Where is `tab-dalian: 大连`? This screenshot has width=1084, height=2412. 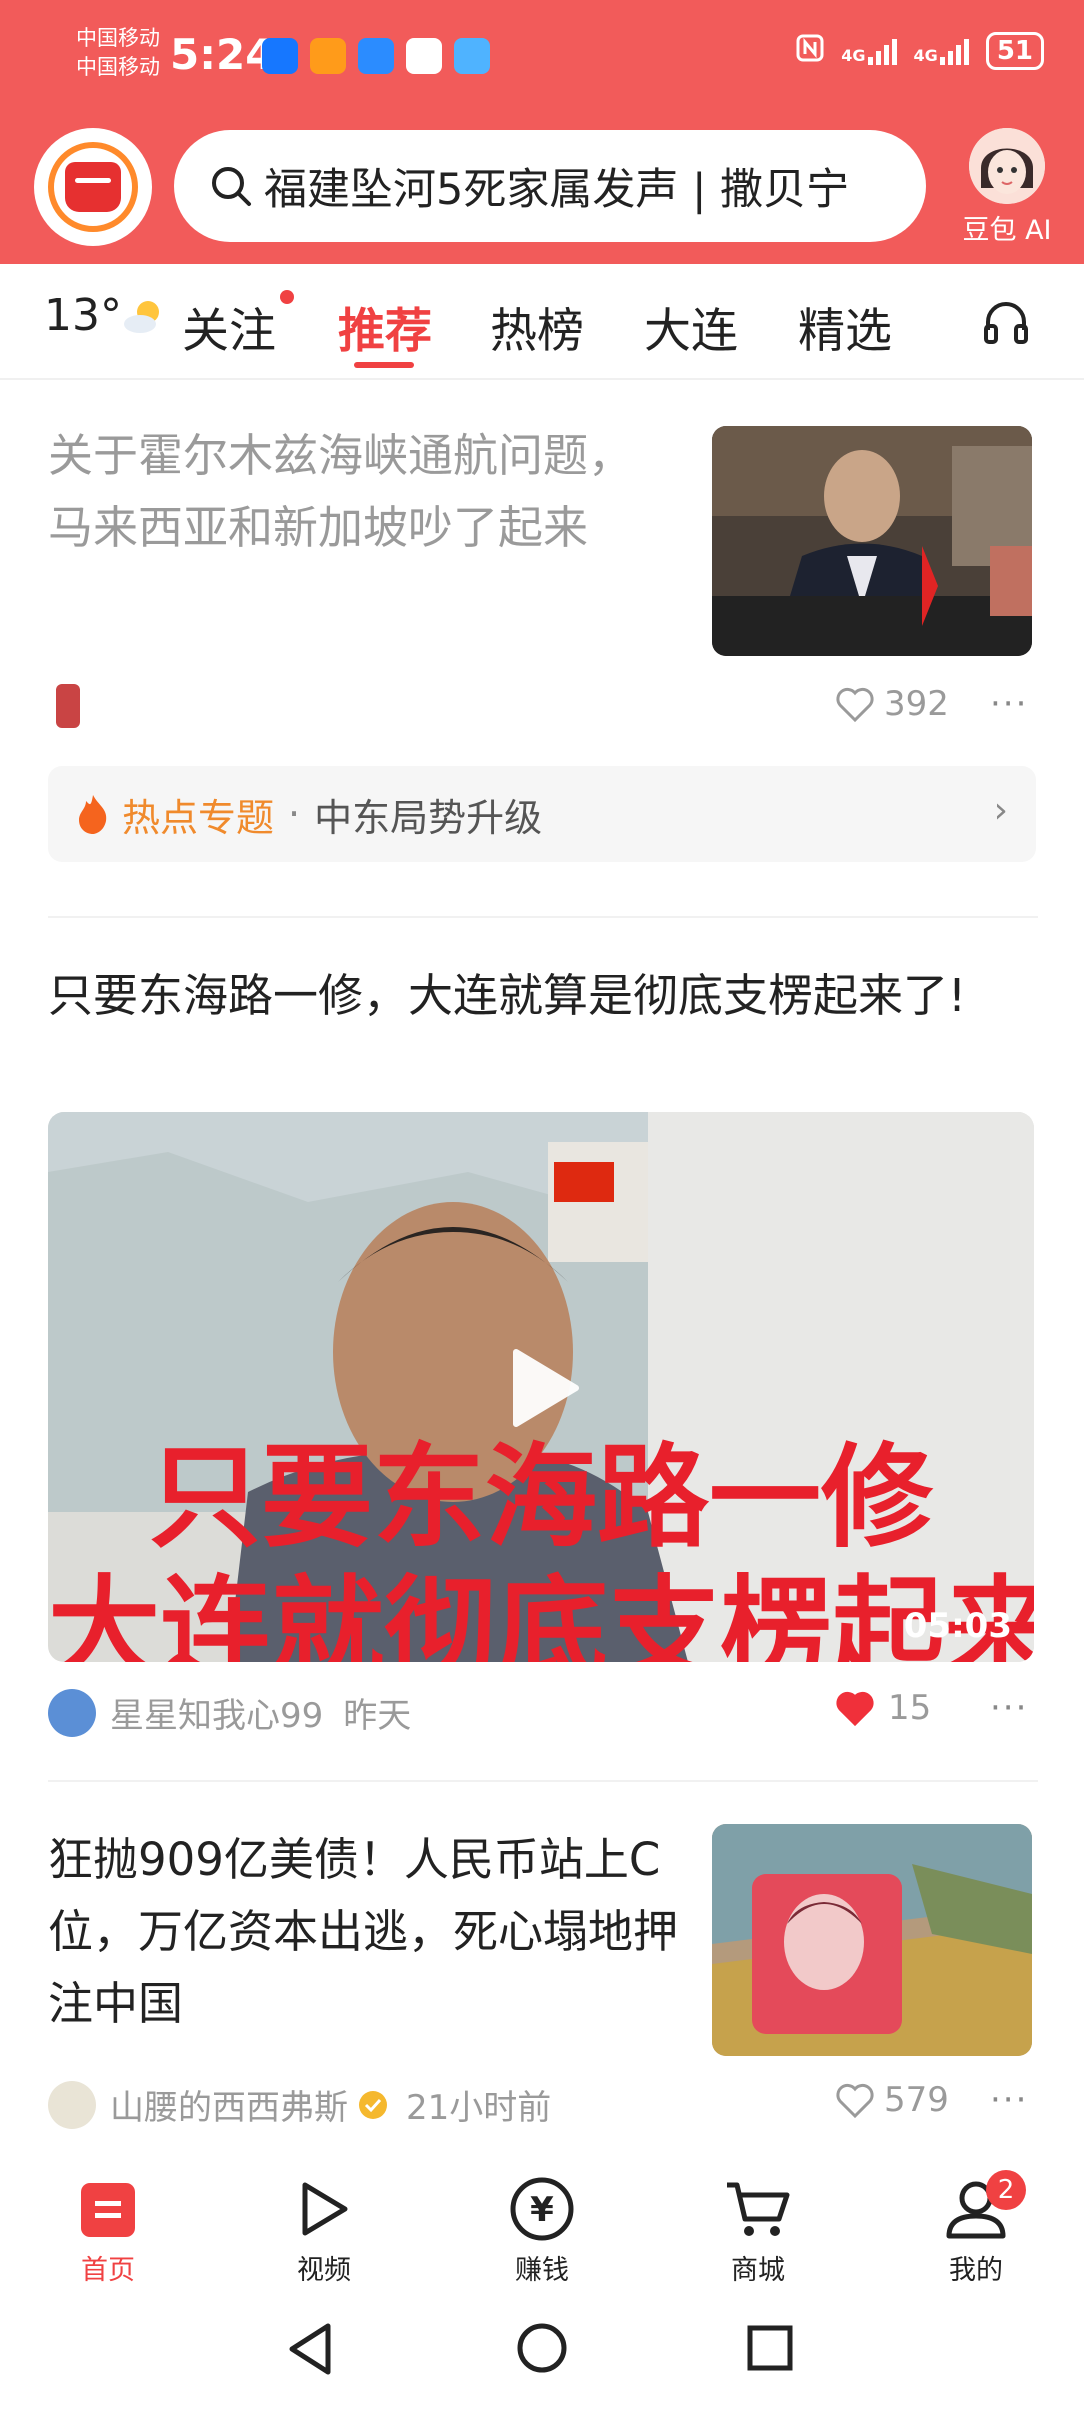
tab-dalian: 大连 is located at coordinates (691, 326).